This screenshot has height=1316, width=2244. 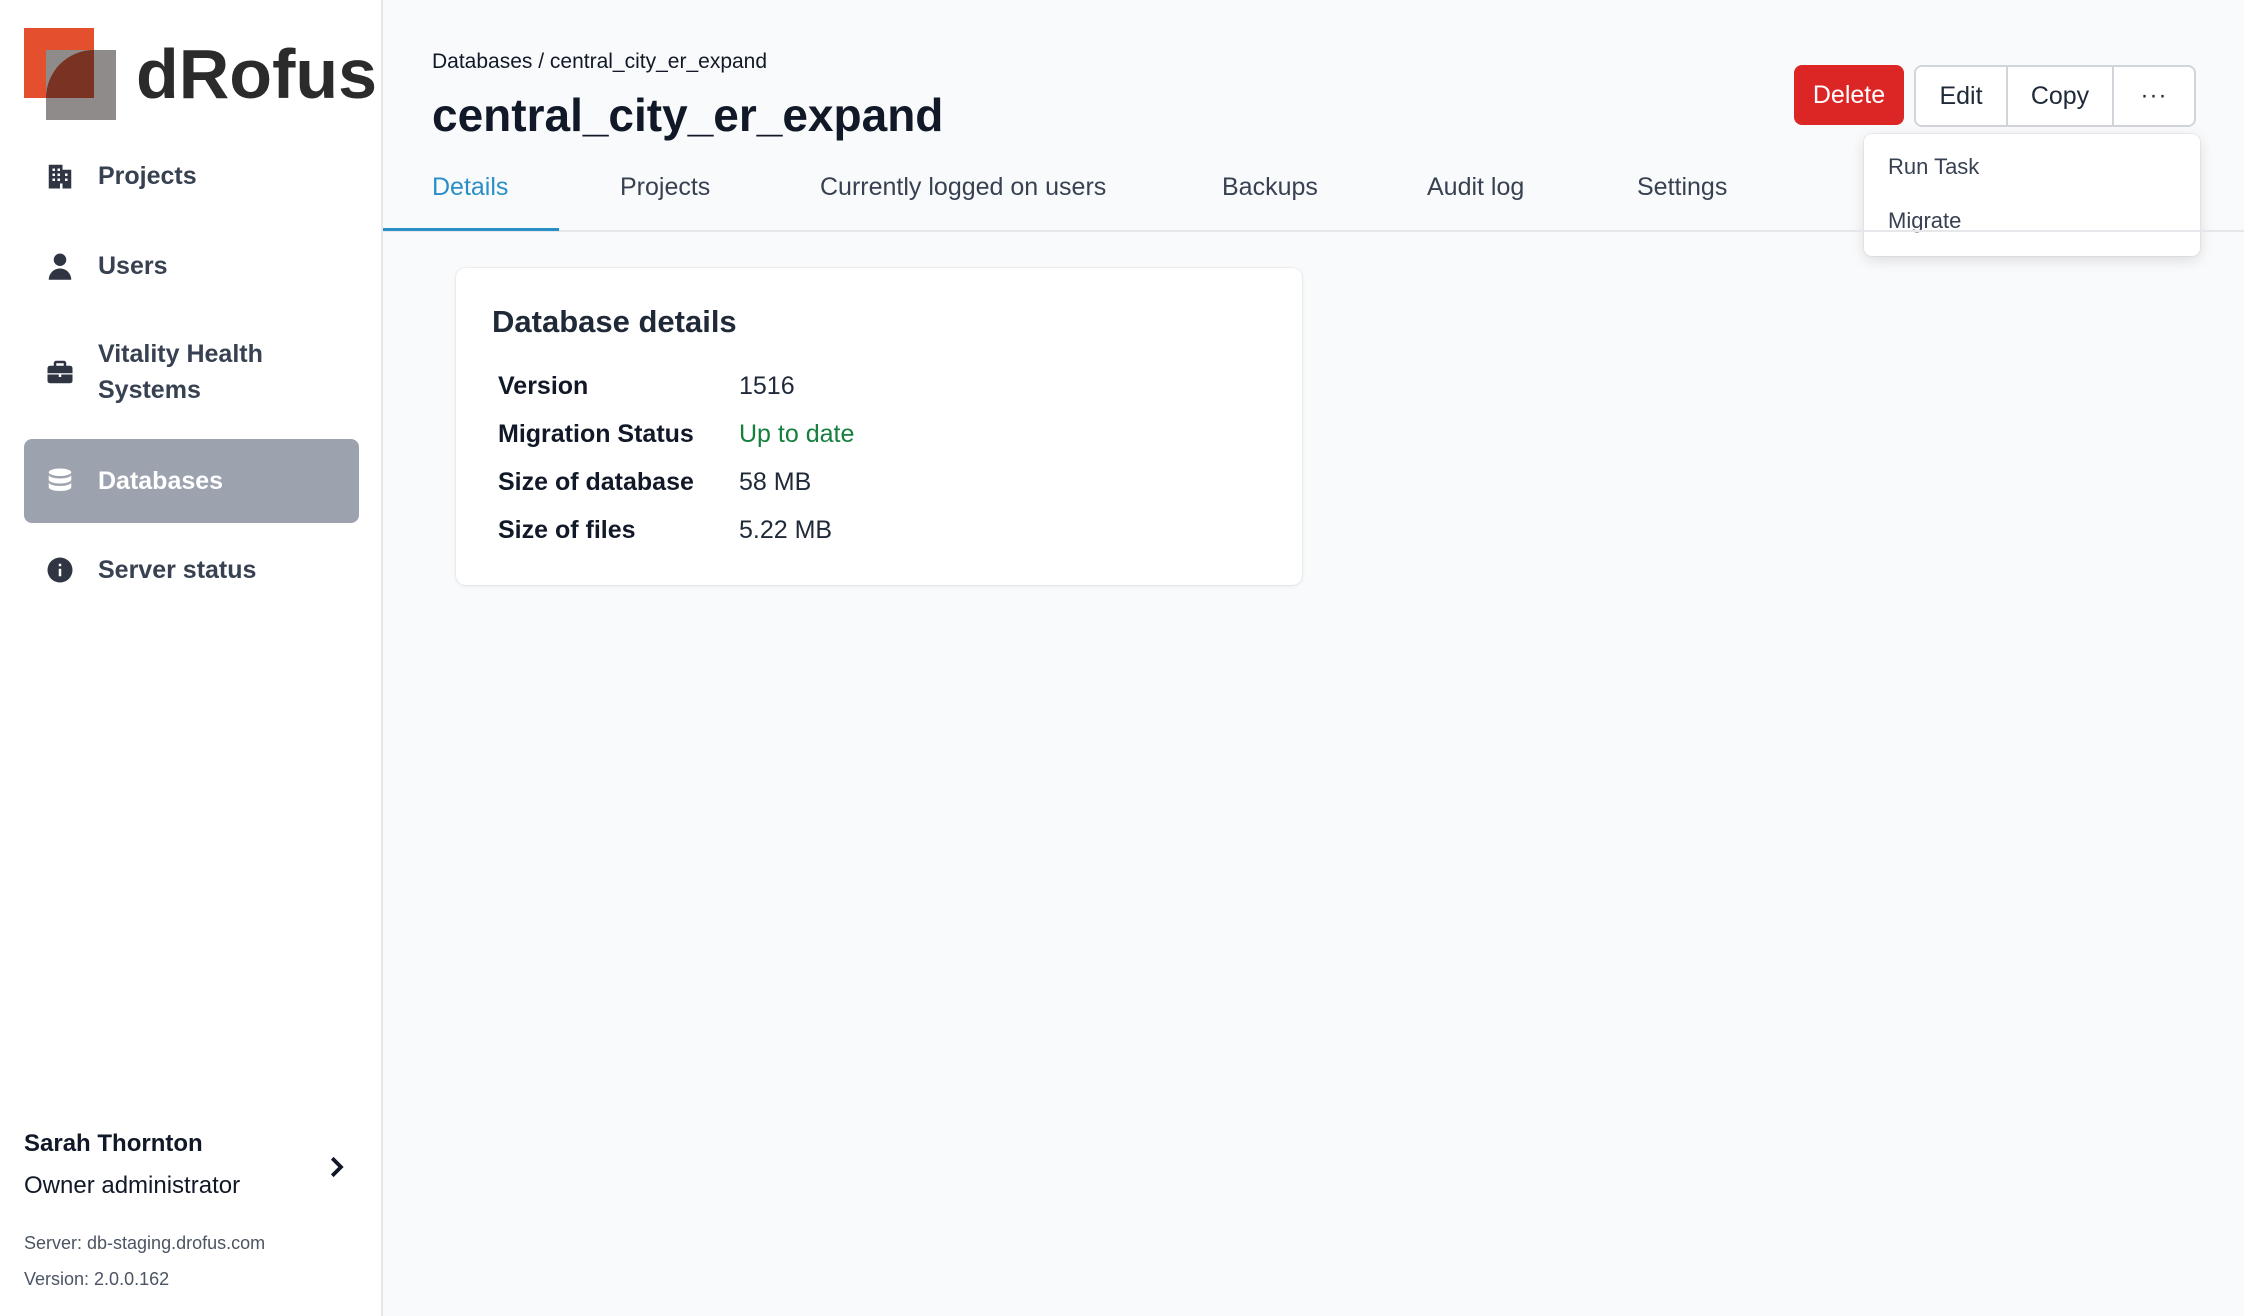 I want to click on more-actions-button: ···, so click(x=2154, y=96).